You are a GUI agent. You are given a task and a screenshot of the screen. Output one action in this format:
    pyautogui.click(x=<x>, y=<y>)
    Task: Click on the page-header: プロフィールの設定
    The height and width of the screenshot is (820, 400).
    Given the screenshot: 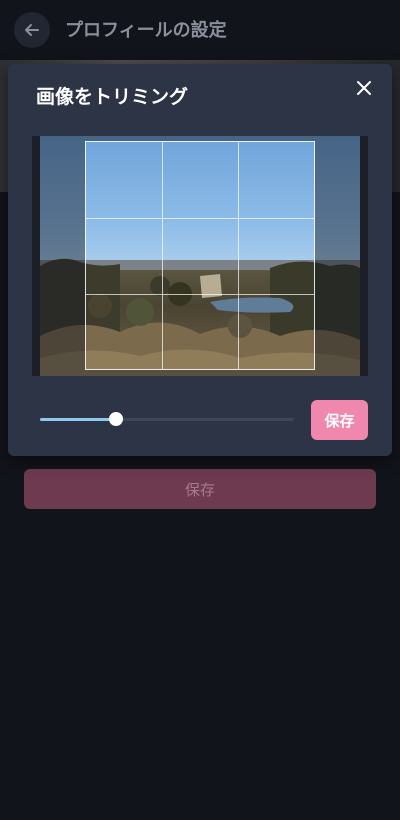 What is the action you would take?
    pyautogui.click(x=200, y=28)
    